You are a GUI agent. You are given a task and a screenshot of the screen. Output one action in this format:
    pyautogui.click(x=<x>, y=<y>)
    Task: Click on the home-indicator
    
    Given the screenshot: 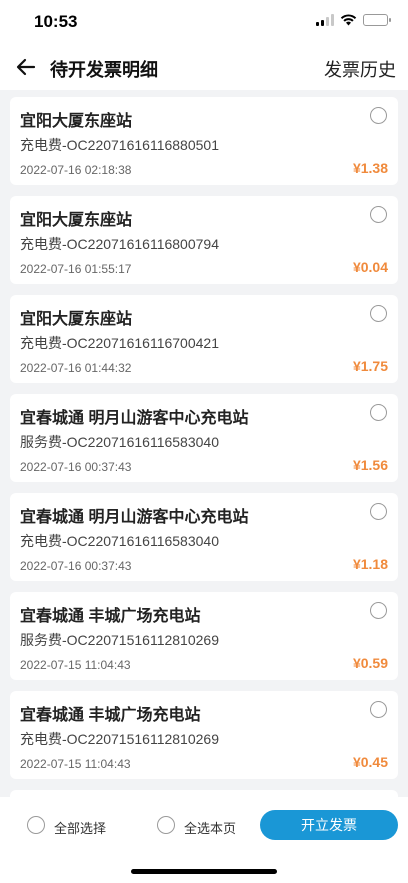 What is the action you would take?
    pyautogui.click(x=204, y=871)
    